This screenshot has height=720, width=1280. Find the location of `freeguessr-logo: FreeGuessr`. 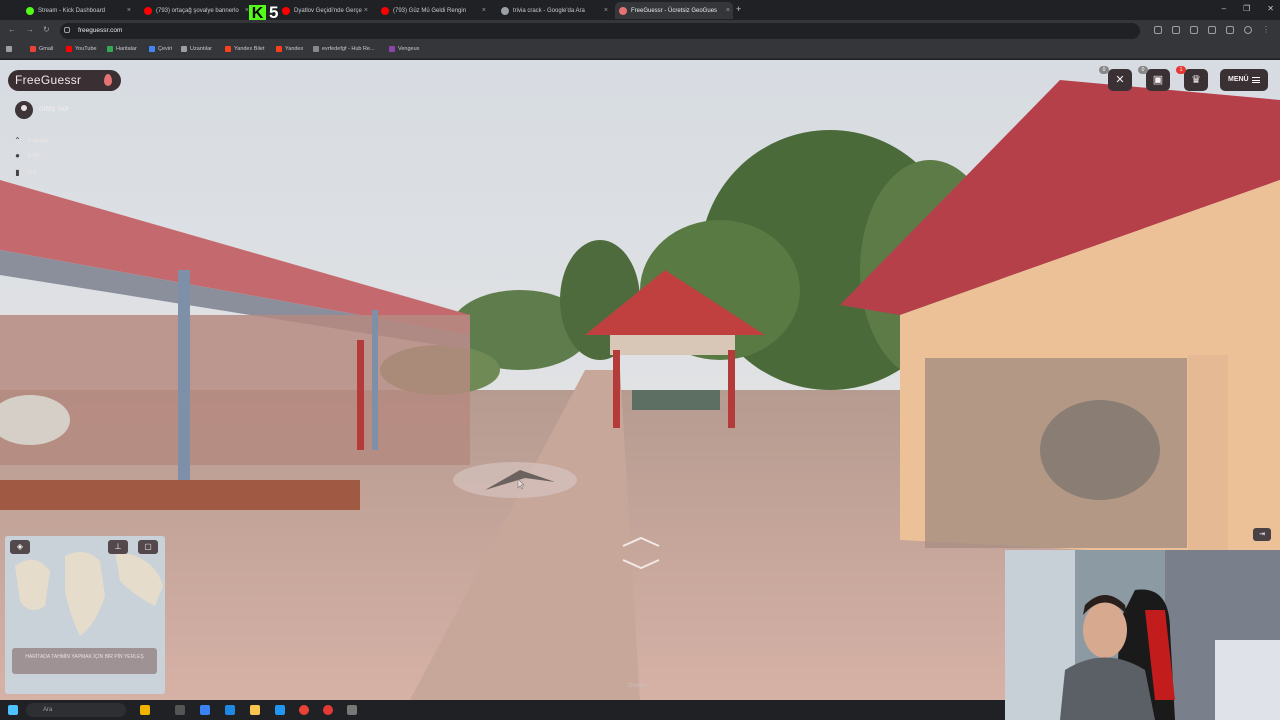

freeguessr-logo: FreeGuessr is located at coordinates (64, 80).